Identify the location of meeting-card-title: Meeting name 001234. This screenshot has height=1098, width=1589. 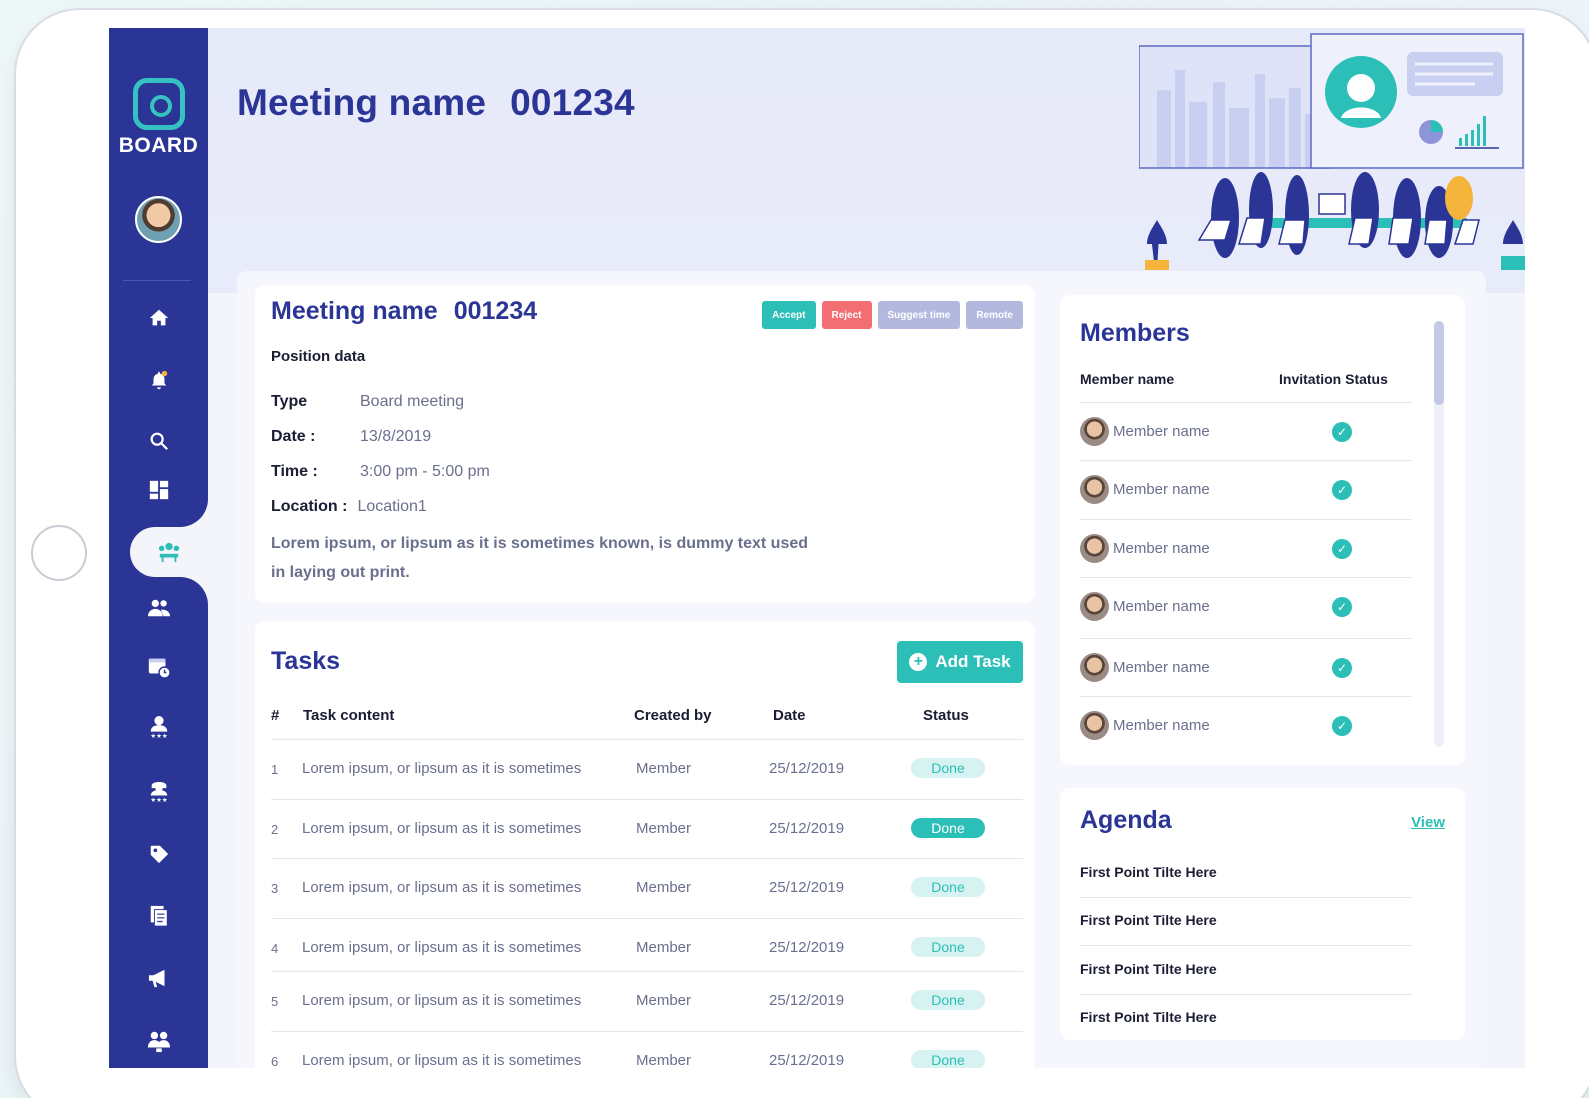
(404, 311).